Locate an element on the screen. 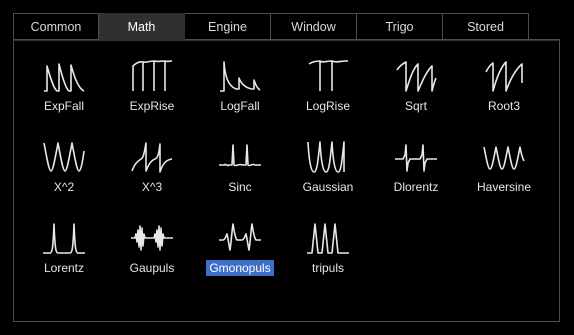 The image size is (574, 335). haversine-icon is located at coordinates (504, 158).